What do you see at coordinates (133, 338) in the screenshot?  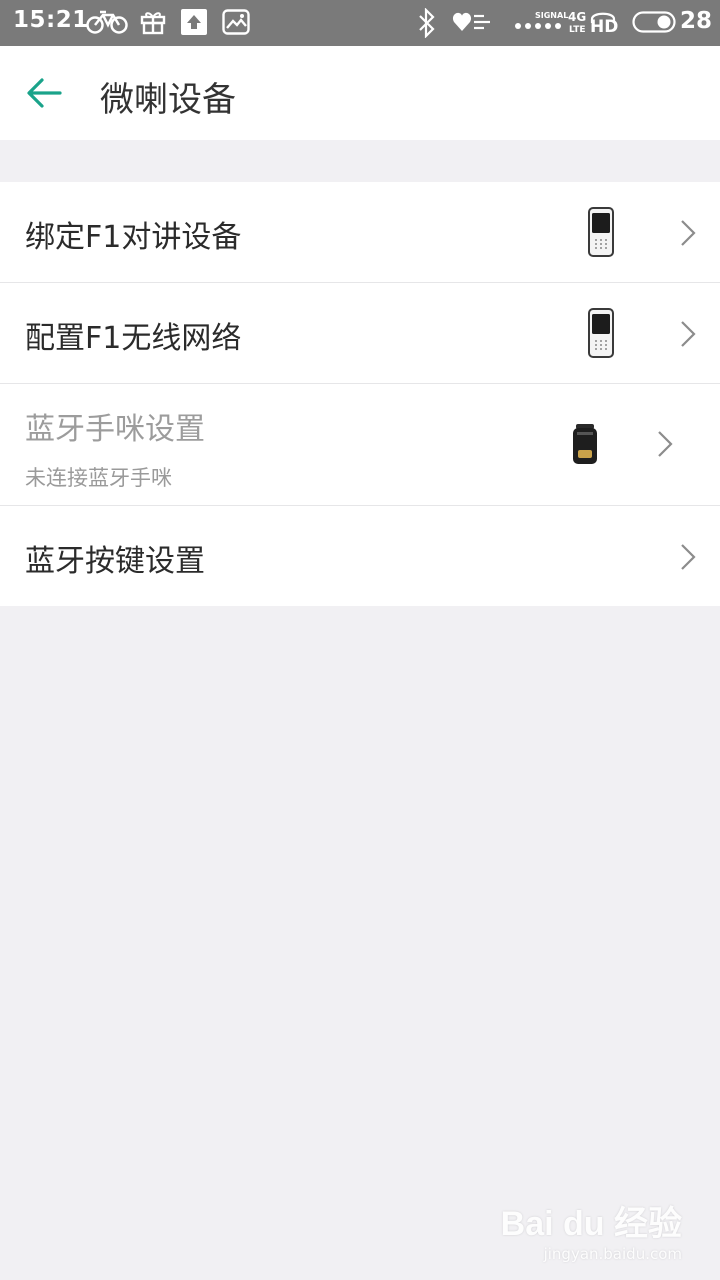 I see `list-item-label: 配置F1无线网络` at bounding box center [133, 338].